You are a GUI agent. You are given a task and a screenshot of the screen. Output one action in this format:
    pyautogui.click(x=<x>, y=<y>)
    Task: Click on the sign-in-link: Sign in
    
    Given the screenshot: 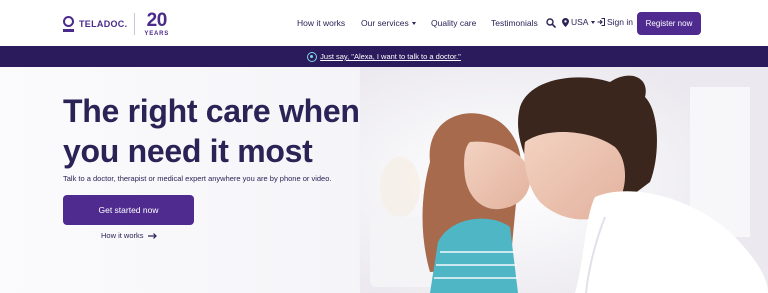 What is the action you would take?
    pyautogui.click(x=615, y=22)
    